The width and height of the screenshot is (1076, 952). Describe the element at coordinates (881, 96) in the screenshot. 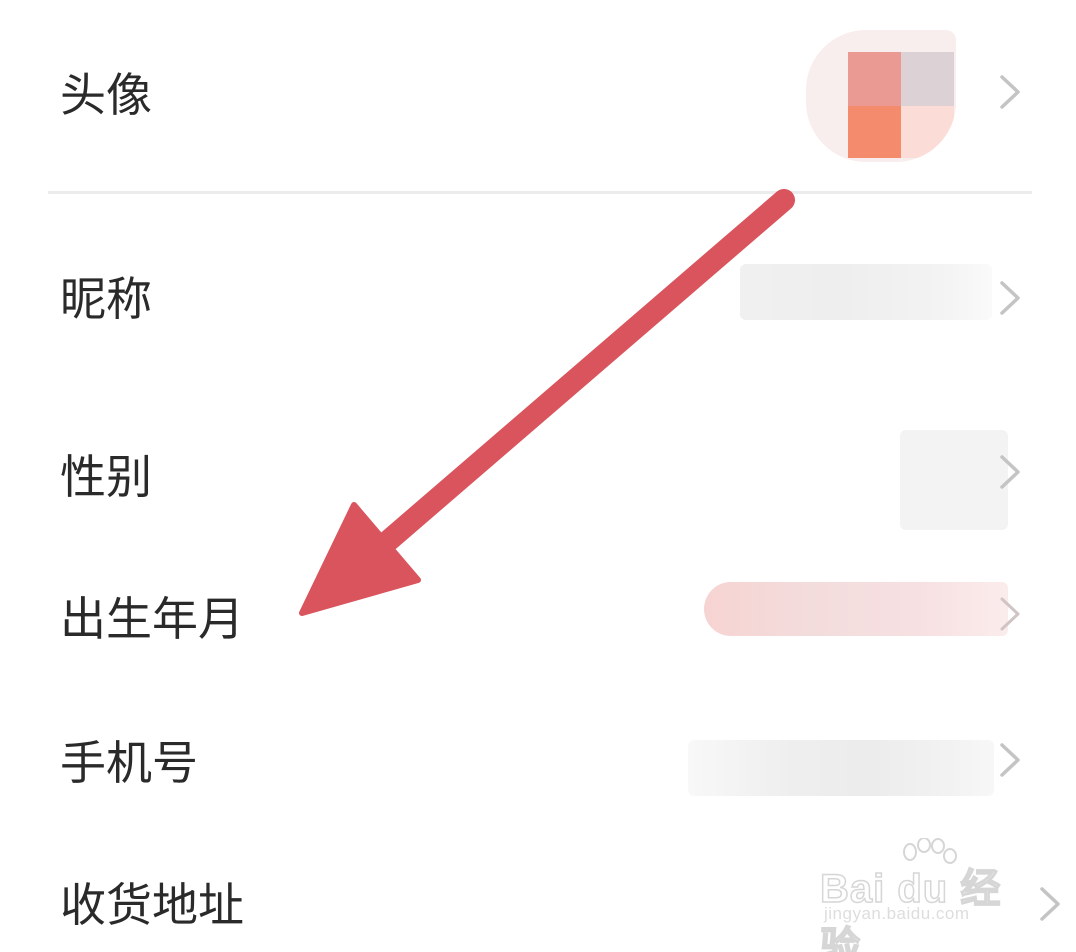

I see `avatar` at that location.